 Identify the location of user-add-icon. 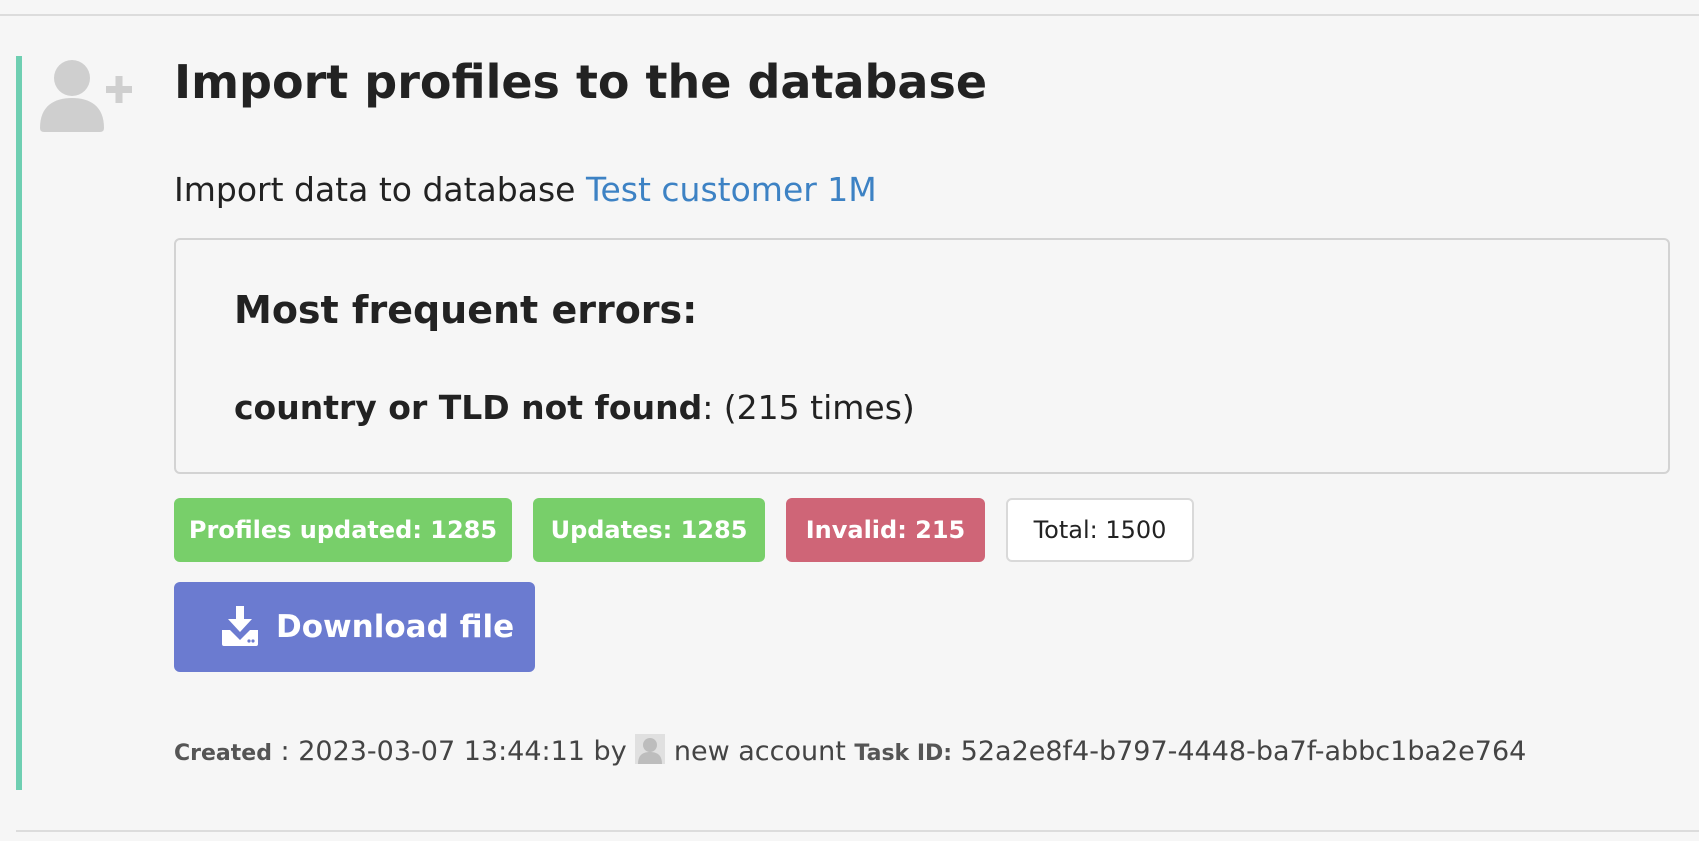
(91, 96).